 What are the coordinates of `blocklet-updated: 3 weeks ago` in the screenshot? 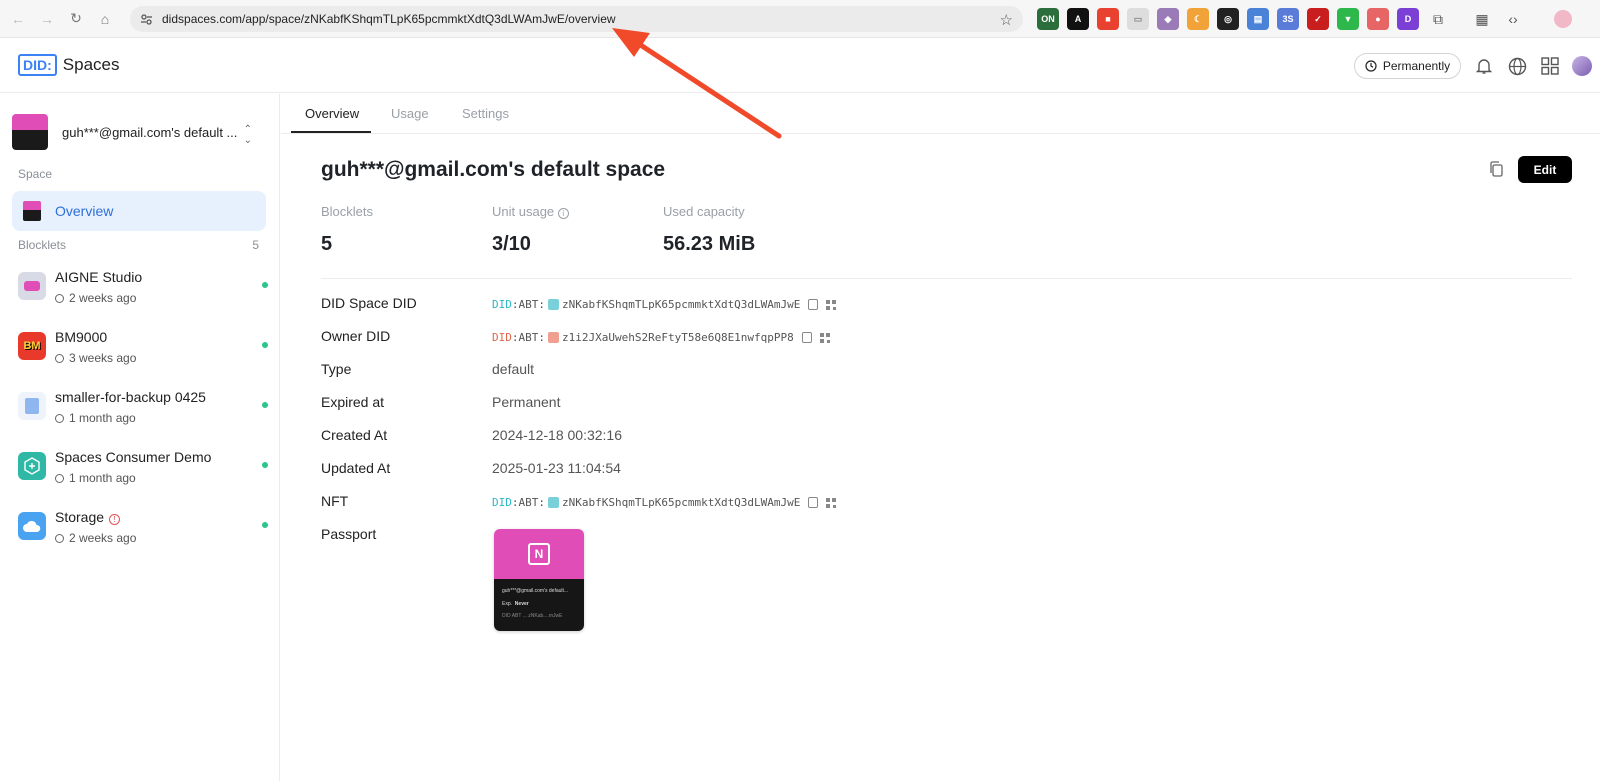 It's located at (95, 358).